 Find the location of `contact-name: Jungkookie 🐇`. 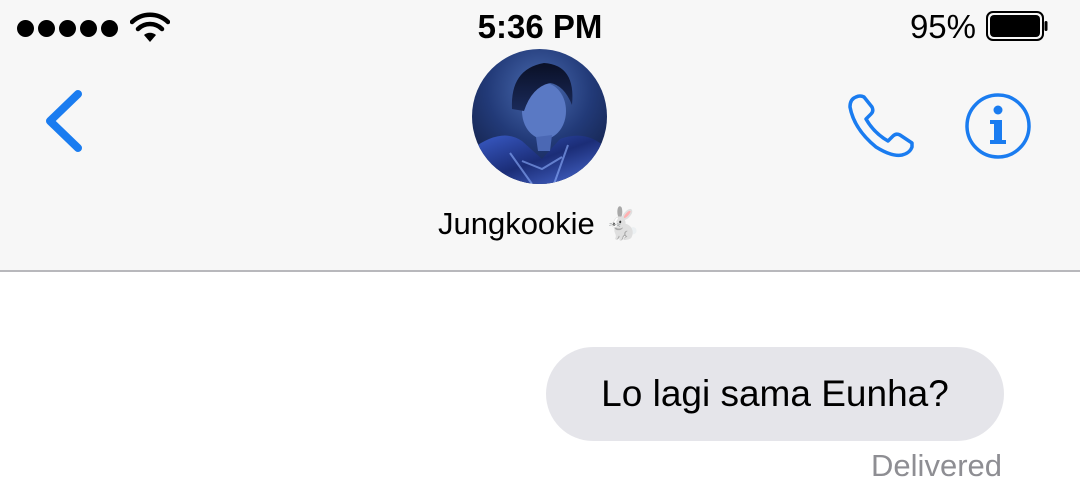

contact-name: Jungkookie 🐇 is located at coordinates (540, 224).